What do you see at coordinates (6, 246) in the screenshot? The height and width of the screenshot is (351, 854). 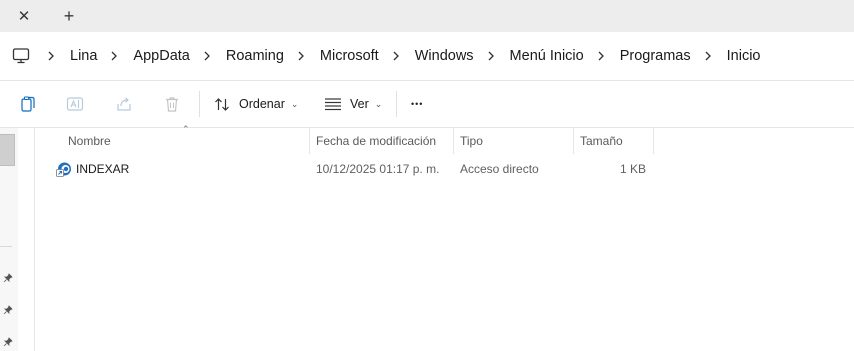 I see `nav-separator` at bounding box center [6, 246].